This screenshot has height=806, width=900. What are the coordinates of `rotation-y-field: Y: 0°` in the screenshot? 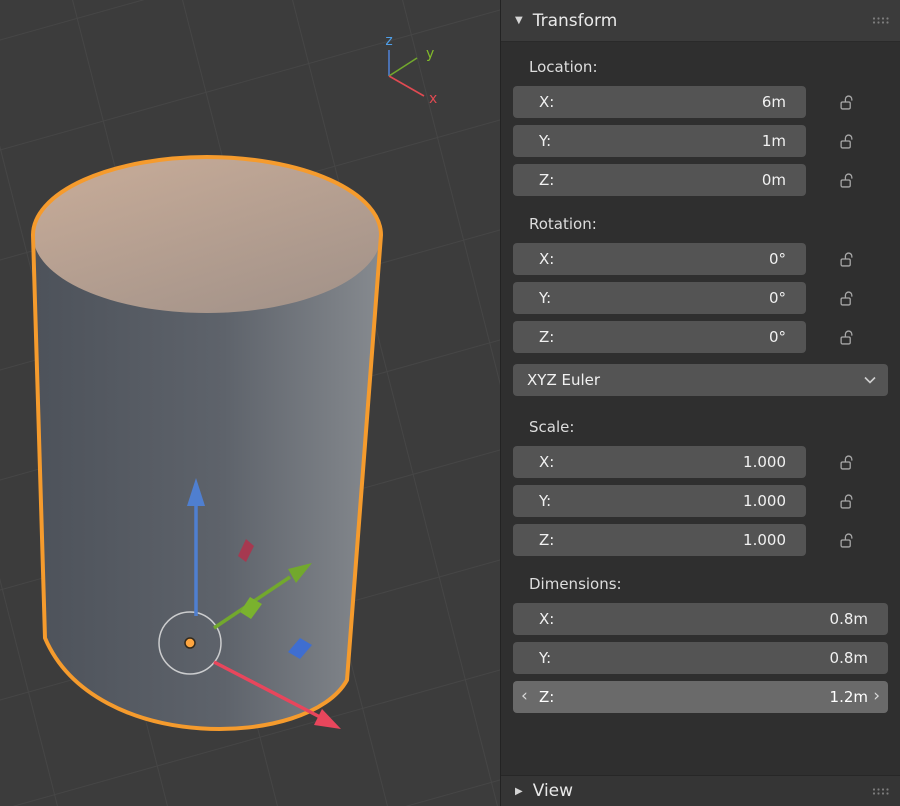 It's located at (659, 298).